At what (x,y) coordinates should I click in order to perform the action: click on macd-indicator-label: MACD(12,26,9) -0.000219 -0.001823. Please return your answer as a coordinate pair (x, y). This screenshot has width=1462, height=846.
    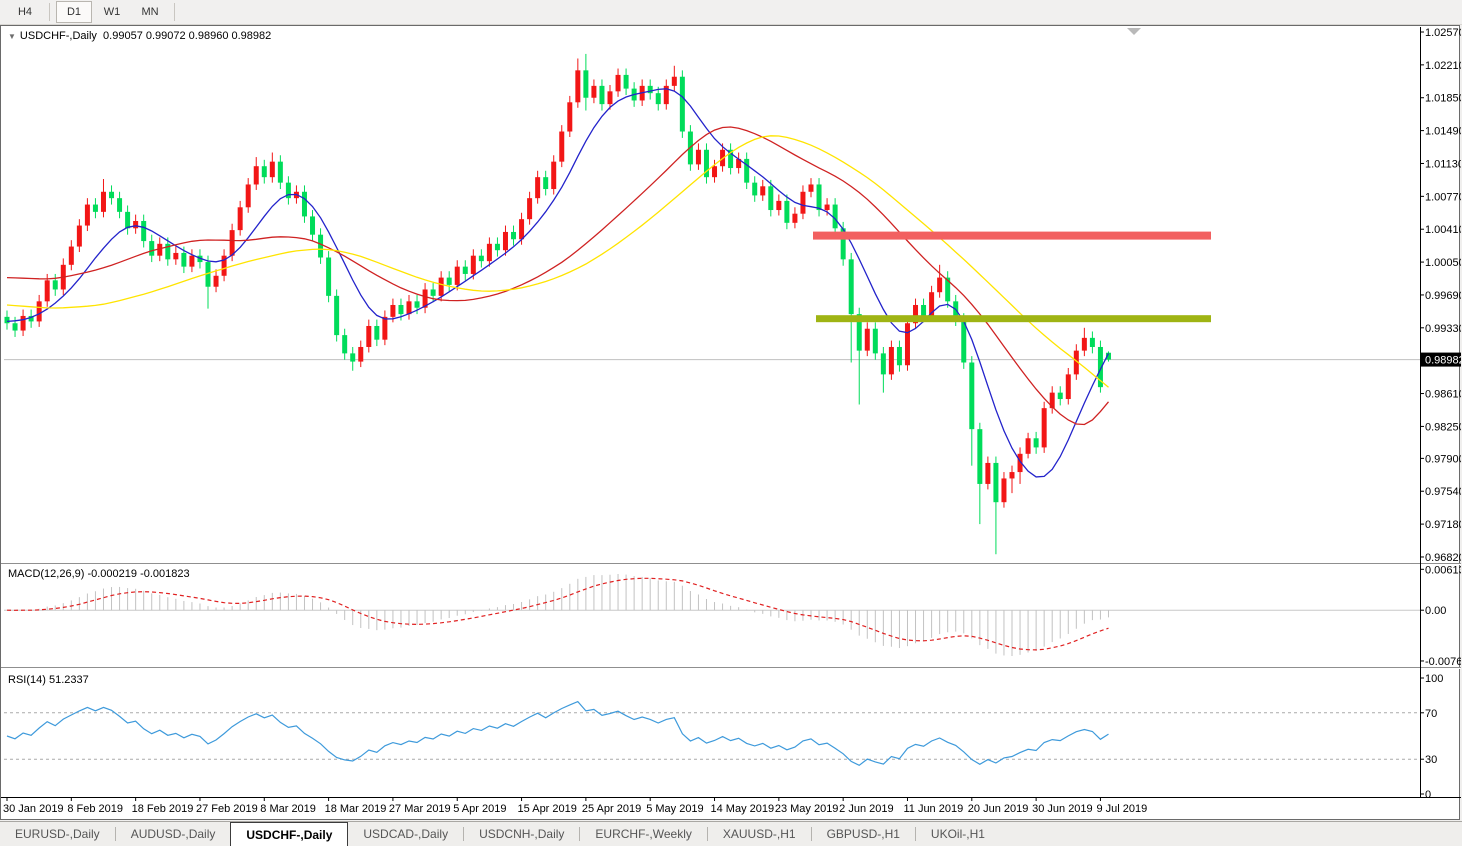
    Looking at the image, I should click on (99, 574).